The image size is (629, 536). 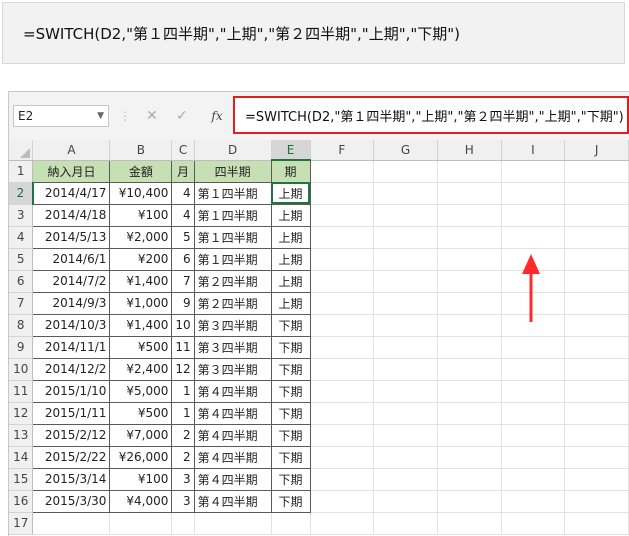 I want to click on amount-cell: ¥26,000, so click(x=141, y=457).